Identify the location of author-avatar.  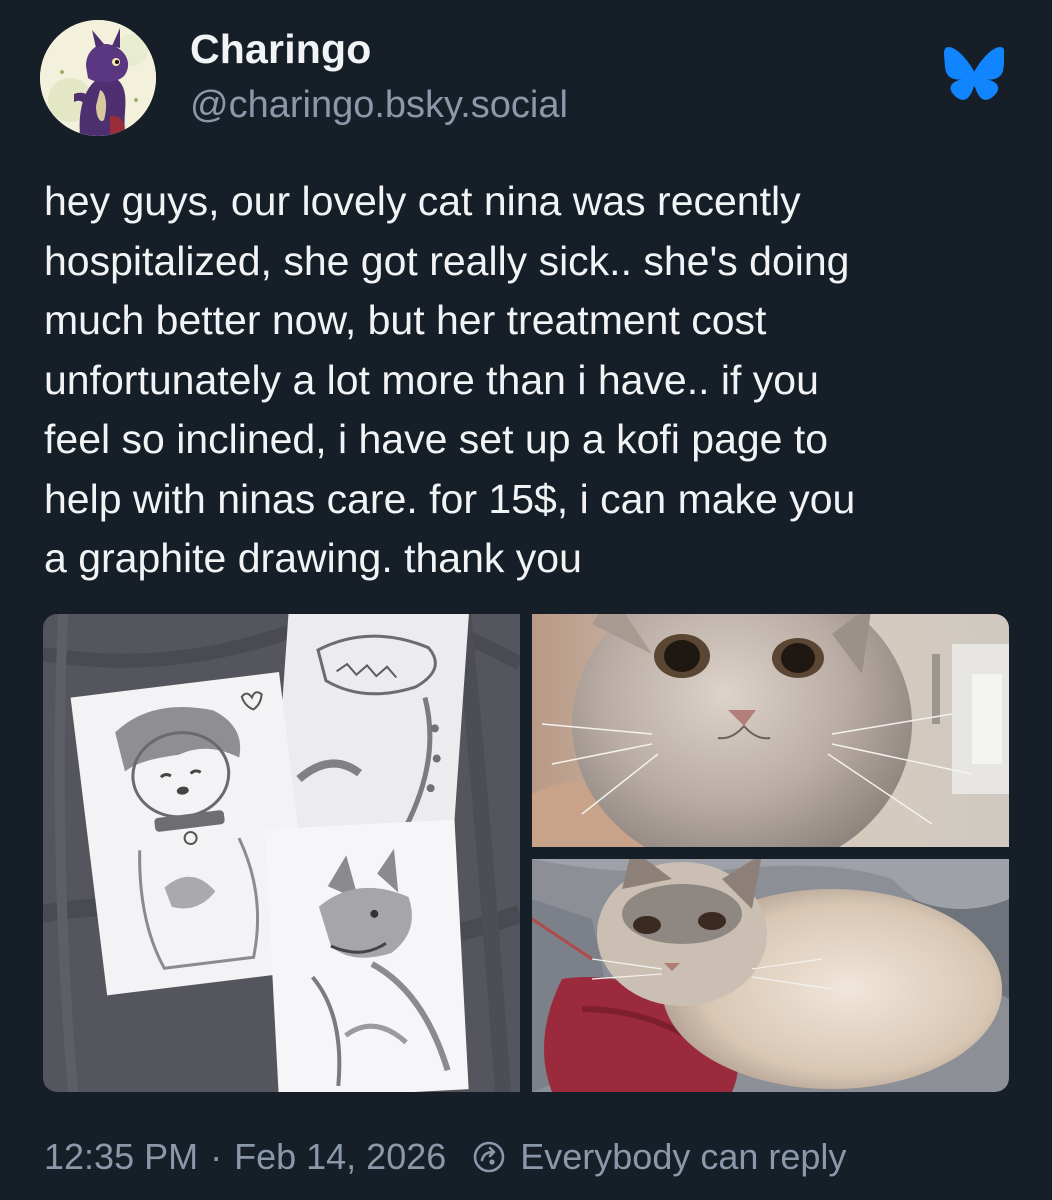
(98, 78).